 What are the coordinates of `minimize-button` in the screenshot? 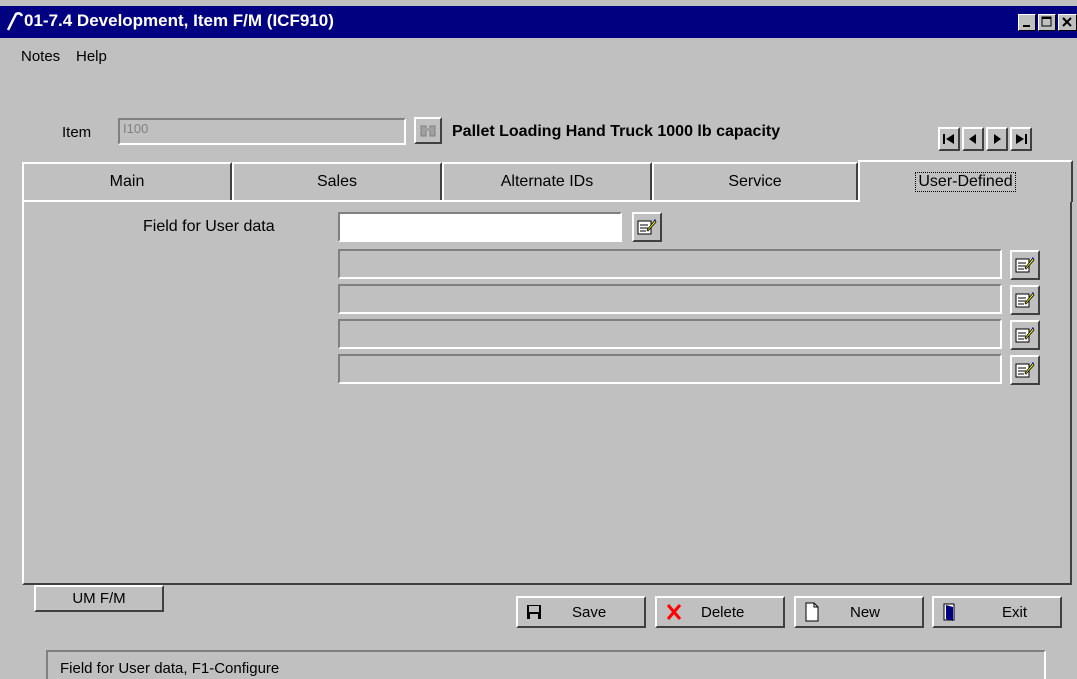 It's located at (1027, 22).